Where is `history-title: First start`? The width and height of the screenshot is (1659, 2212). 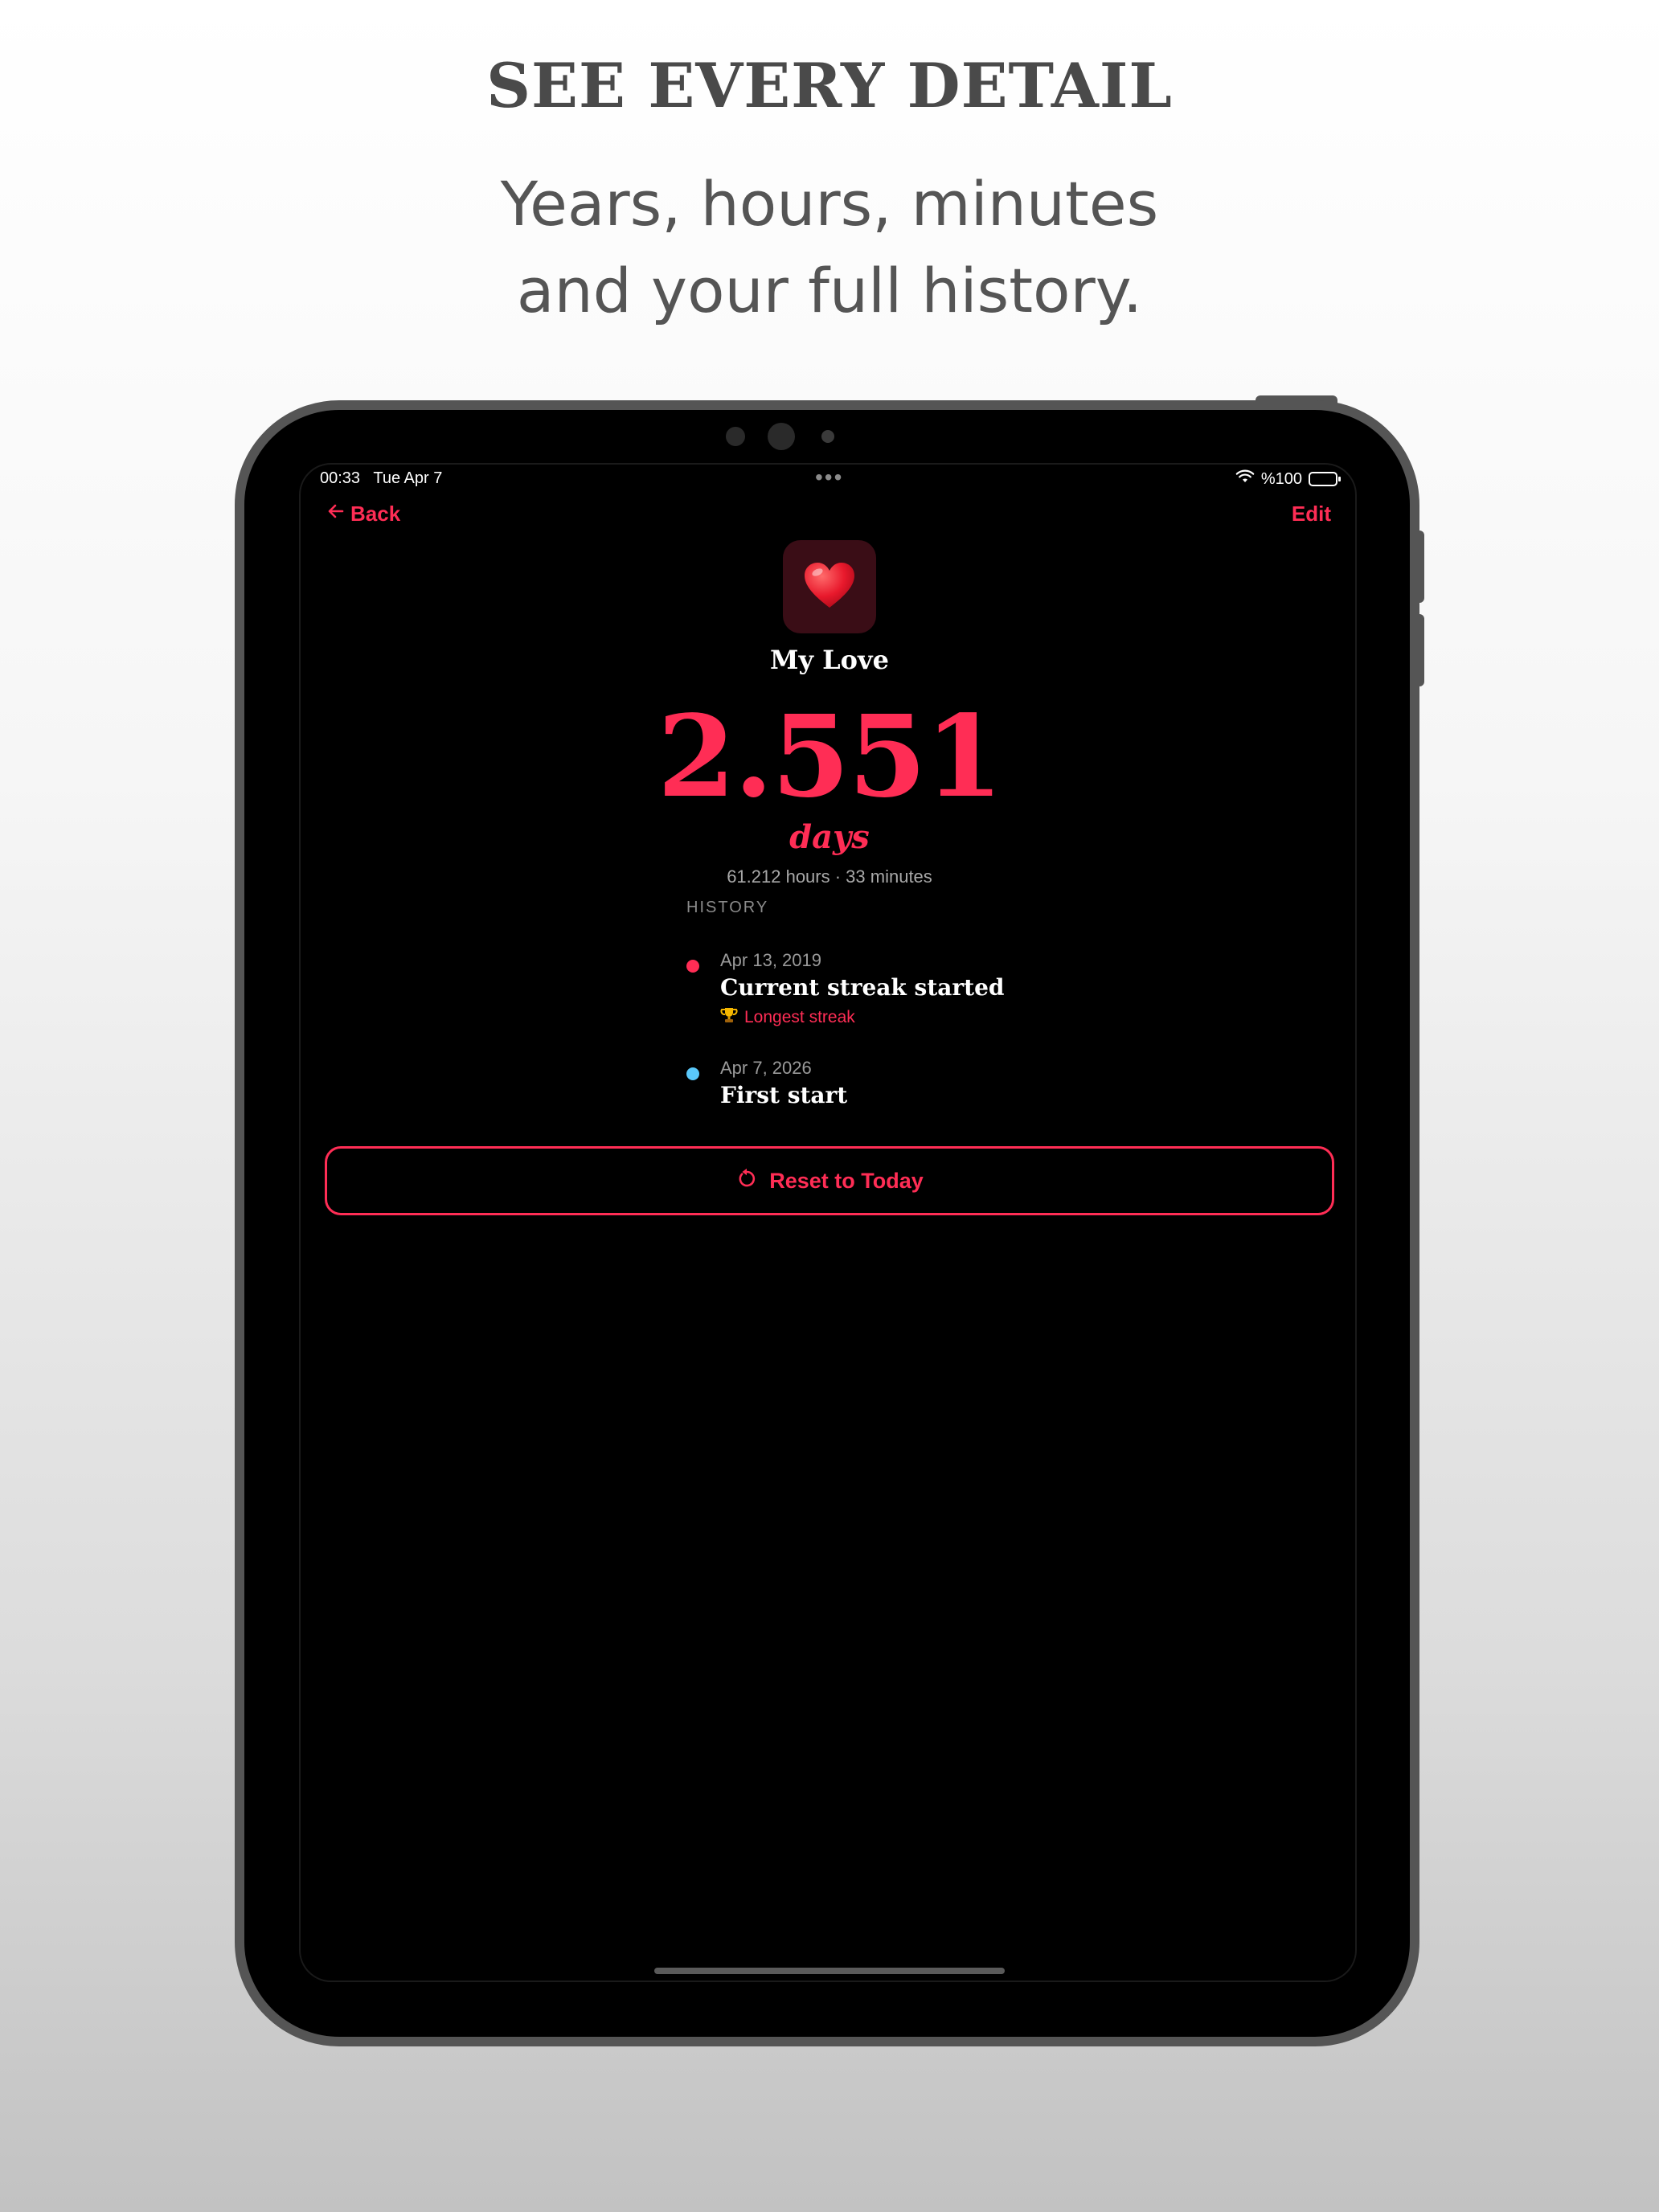
history-title: First start is located at coordinates (784, 1095).